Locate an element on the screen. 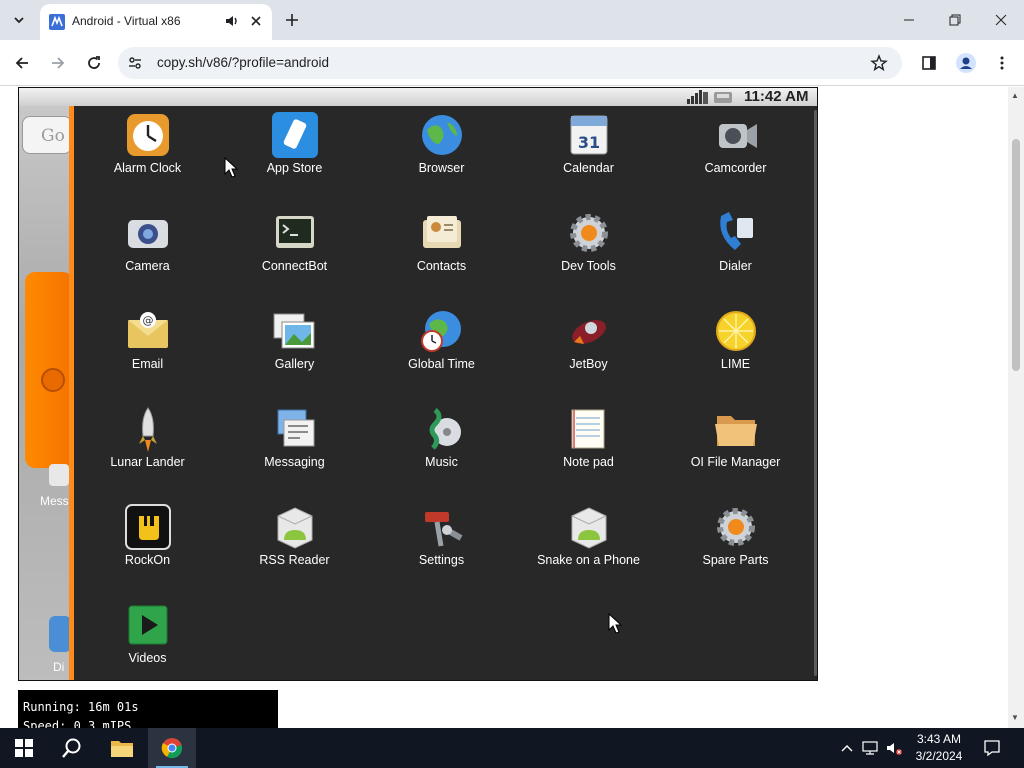  app-label: LIME is located at coordinates (735, 364).